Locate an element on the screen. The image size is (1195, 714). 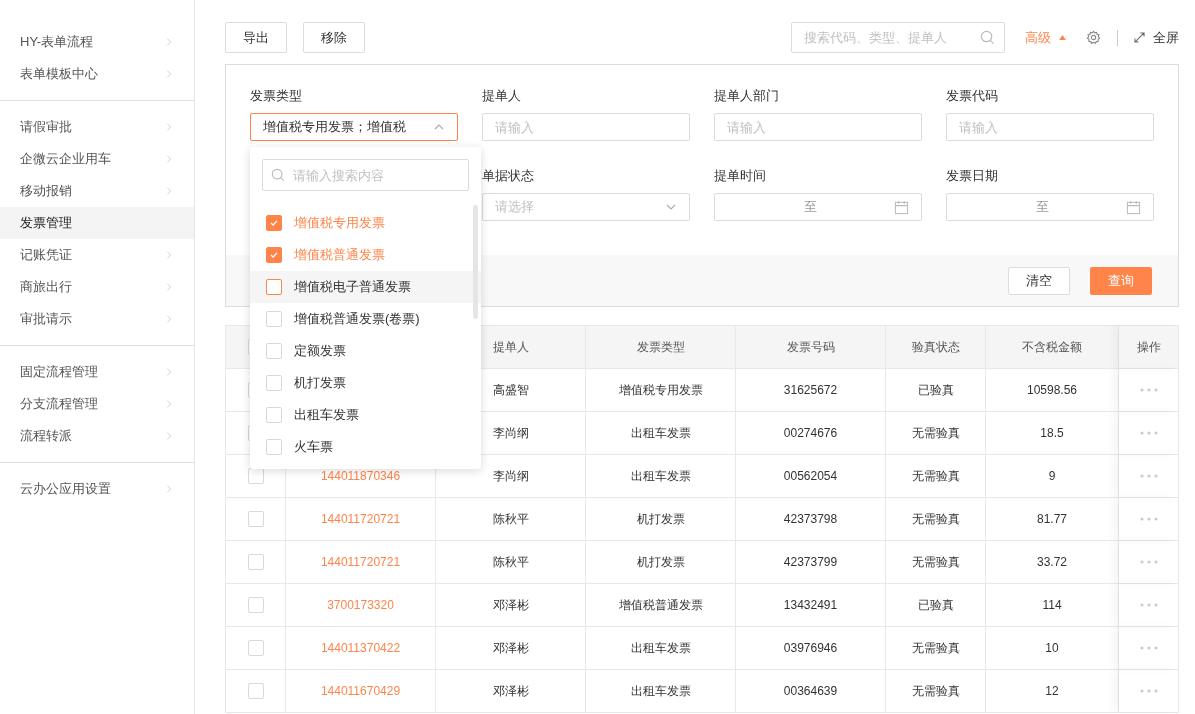
table-cell: 10 is located at coordinates (1052, 648).